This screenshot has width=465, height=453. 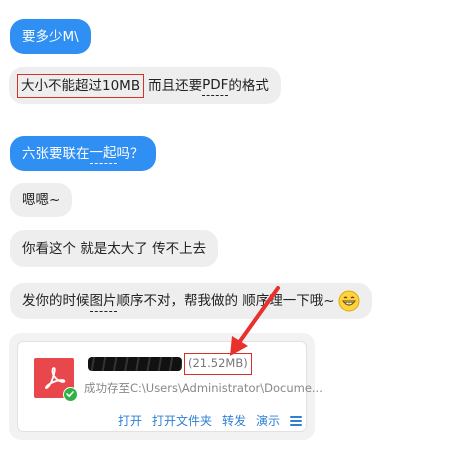 I want to click on message-text: 嗯嗯~, so click(x=41, y=200).